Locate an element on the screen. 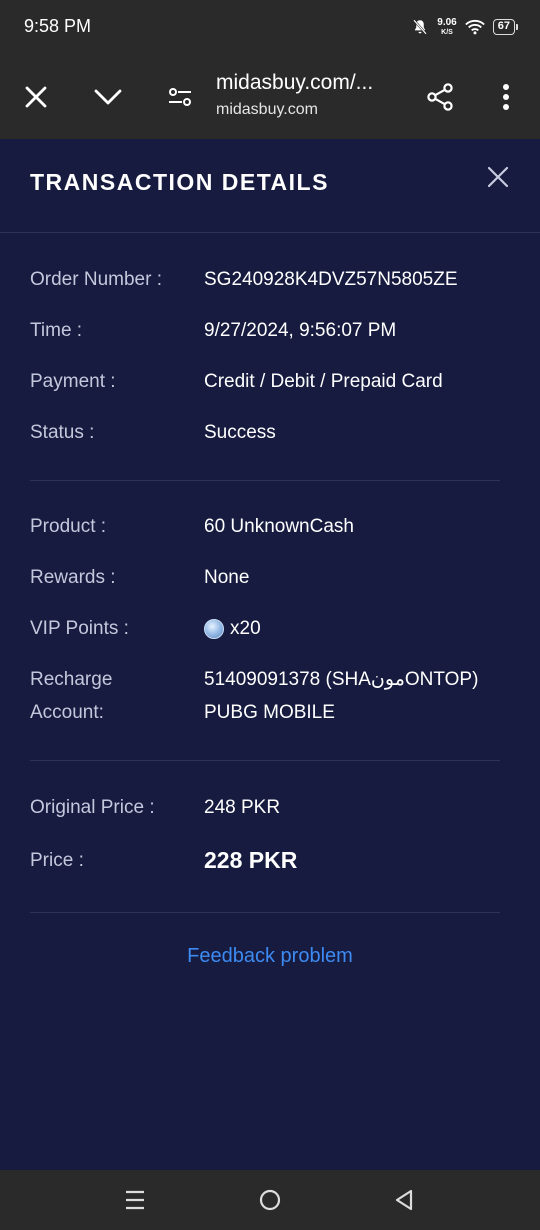 Image resolution: width=540 pixels, height=1230 pixels. address-bar: midasbuy.com/... midasbuy.com is located at coordinates (294, 95).